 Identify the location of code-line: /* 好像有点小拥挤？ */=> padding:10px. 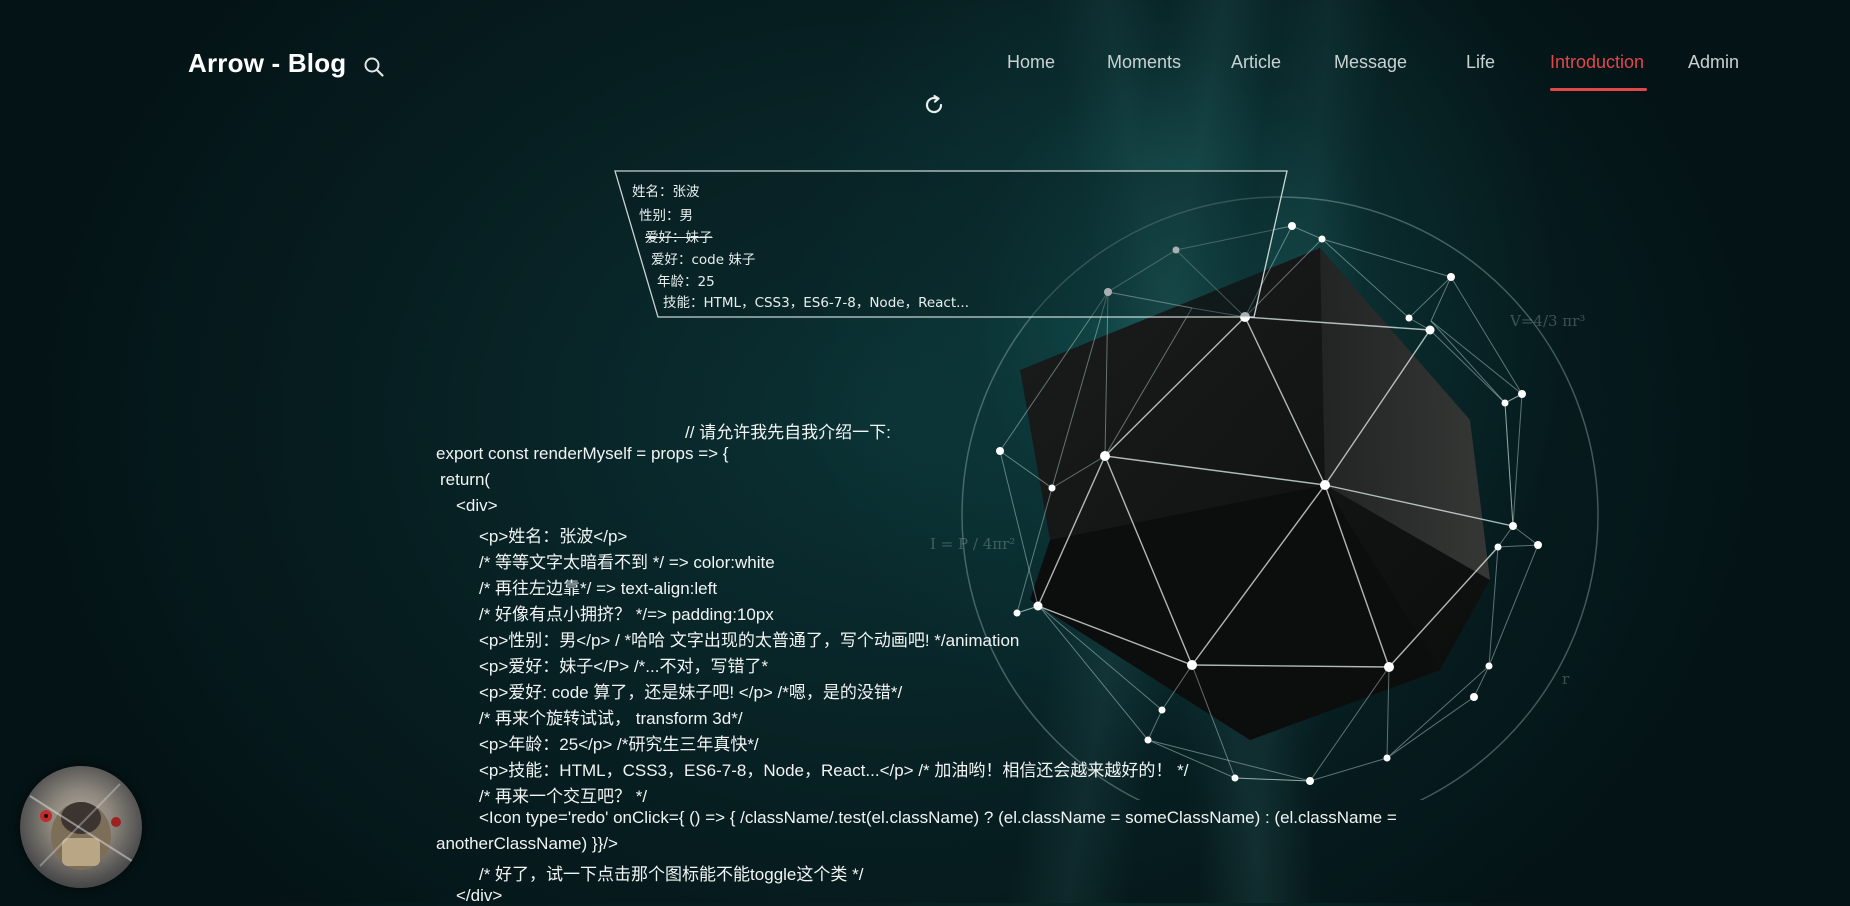
(626, 614).